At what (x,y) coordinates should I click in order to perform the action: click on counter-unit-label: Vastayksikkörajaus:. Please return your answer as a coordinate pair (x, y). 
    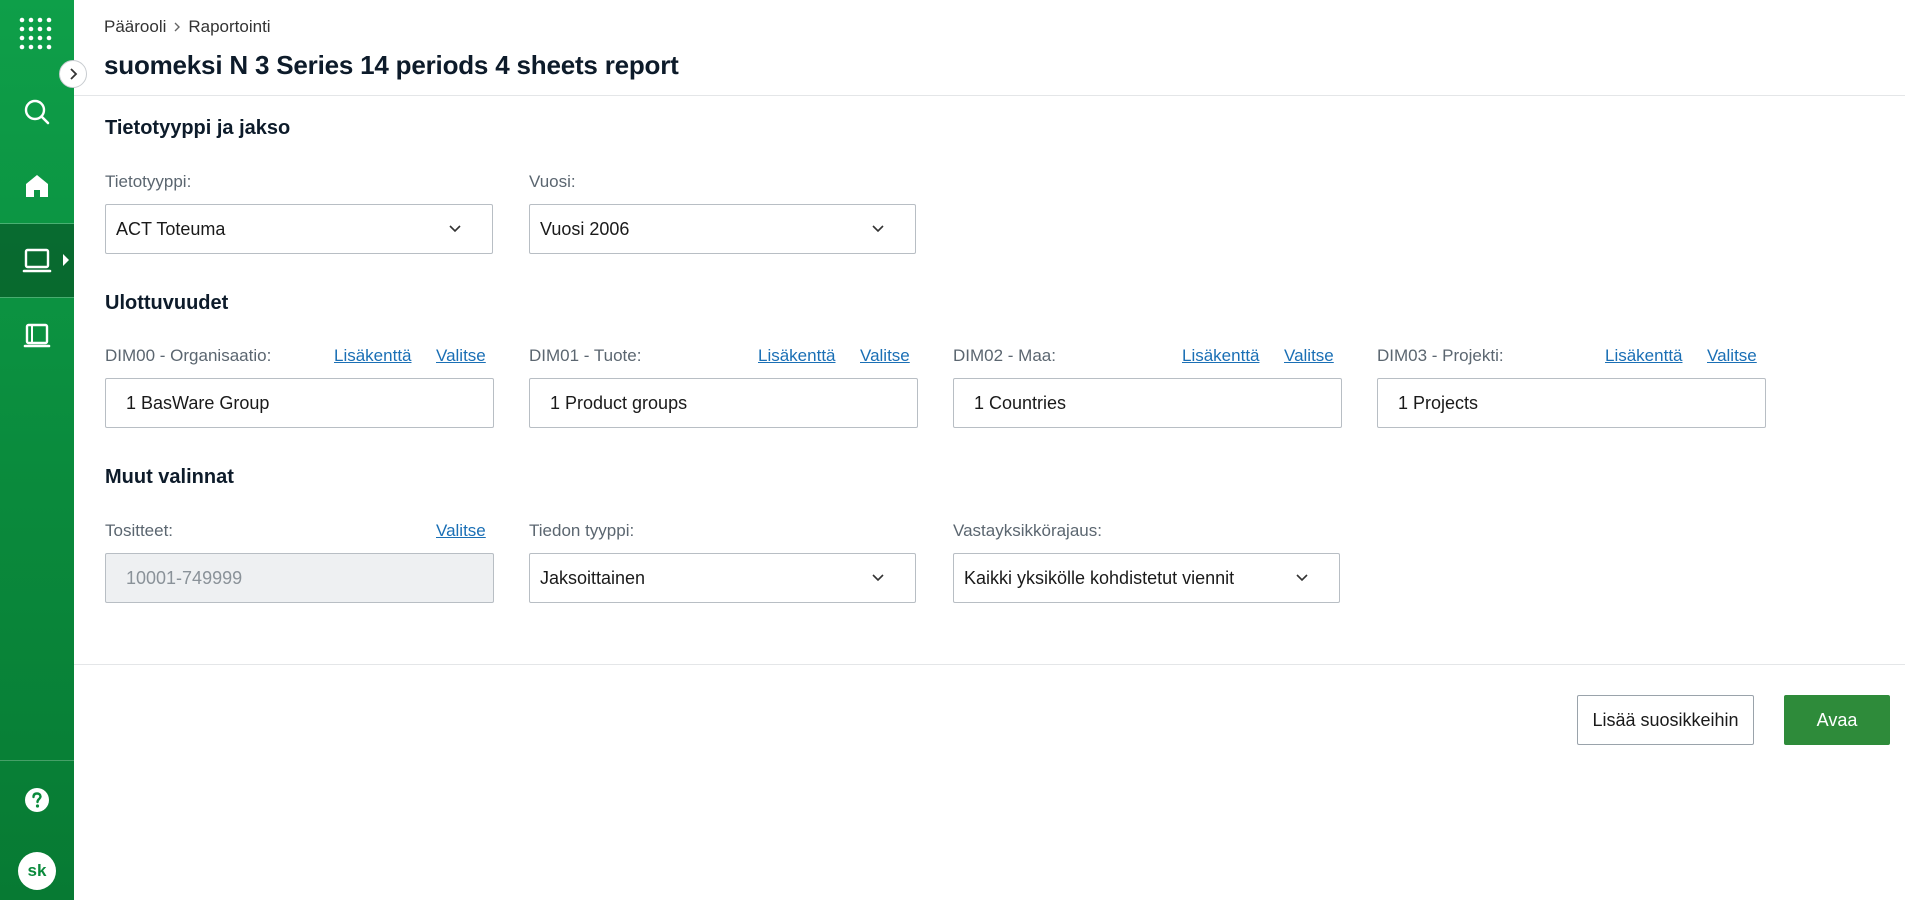
    Looking at the image, I should click on (1027, 530).